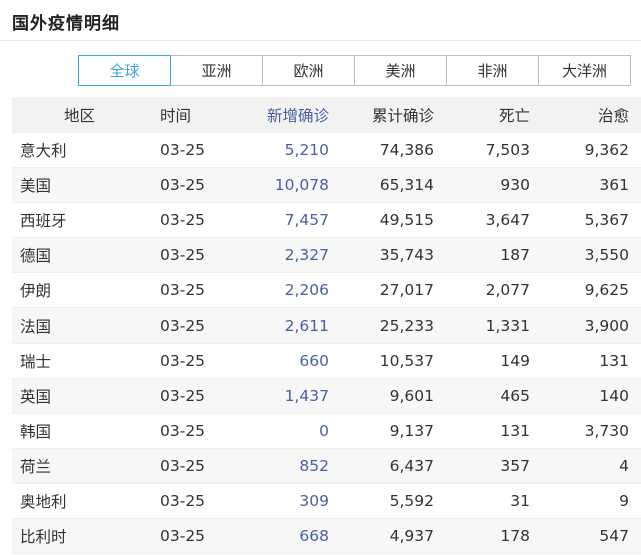 The width and height of the screenshot is (641, 555). Describe the element at coordinates (306, 220) in the screenshot. I see `cell-new-cases: 7,457` at that location.